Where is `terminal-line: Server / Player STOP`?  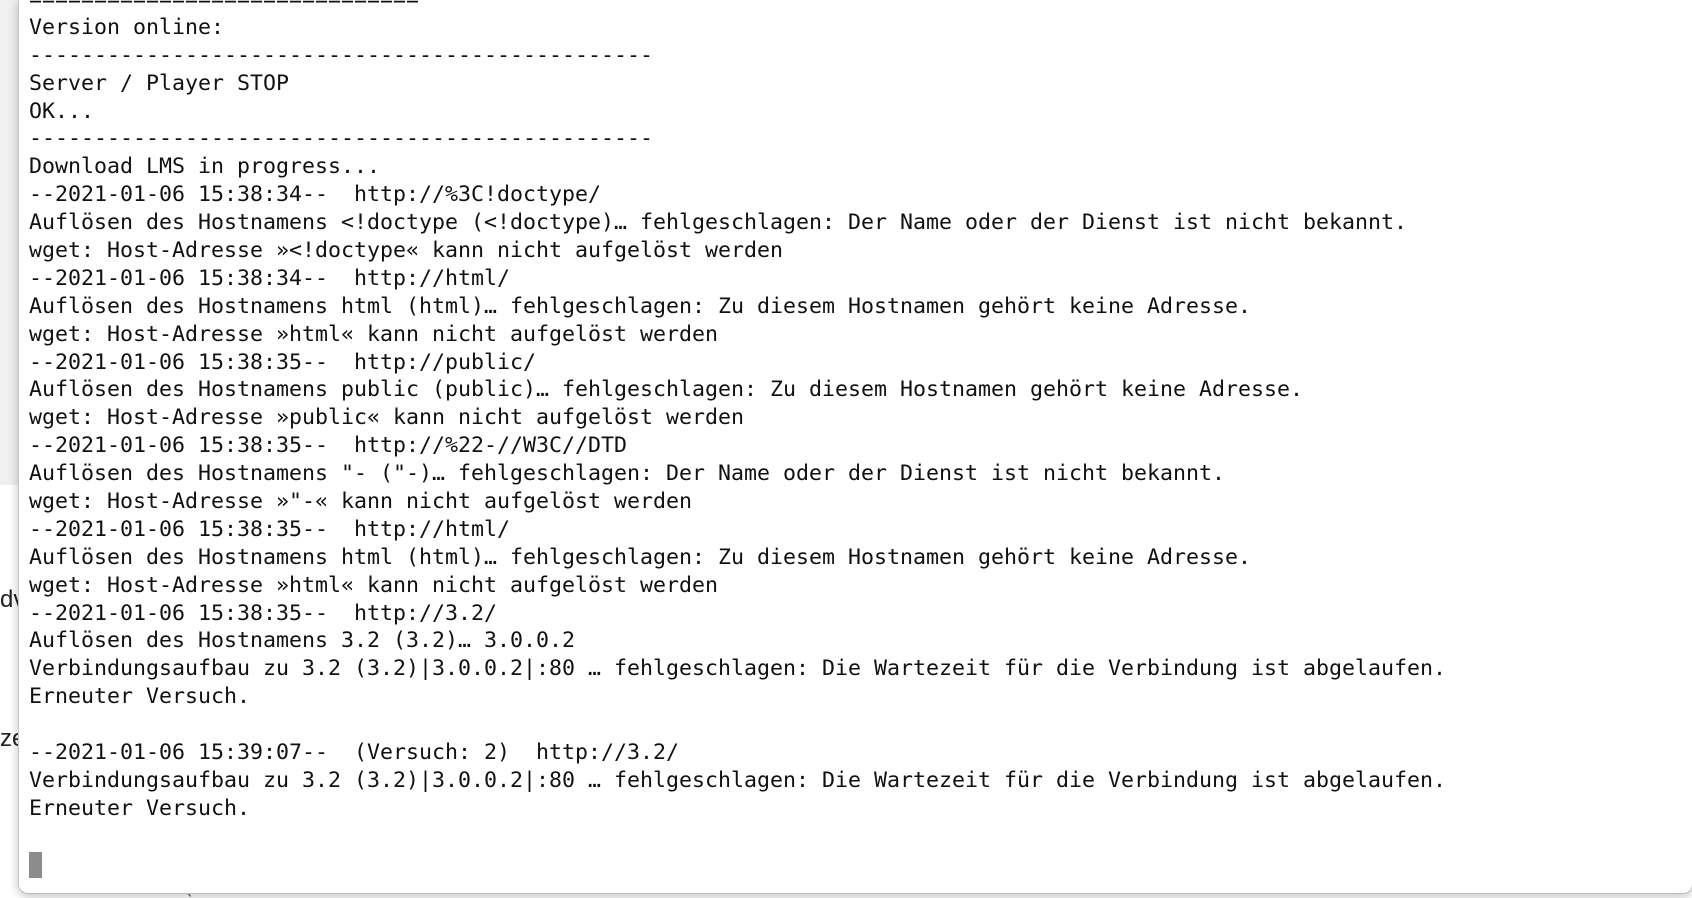 terminal-line: Server / Player STOP is located at coordinates (159, 83).